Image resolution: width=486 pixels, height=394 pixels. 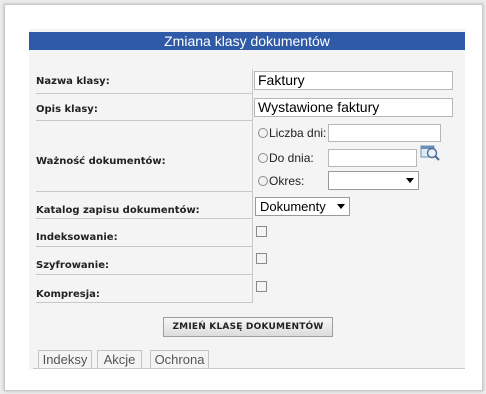 I want to click on column-divider, so click(x=252, y=186).